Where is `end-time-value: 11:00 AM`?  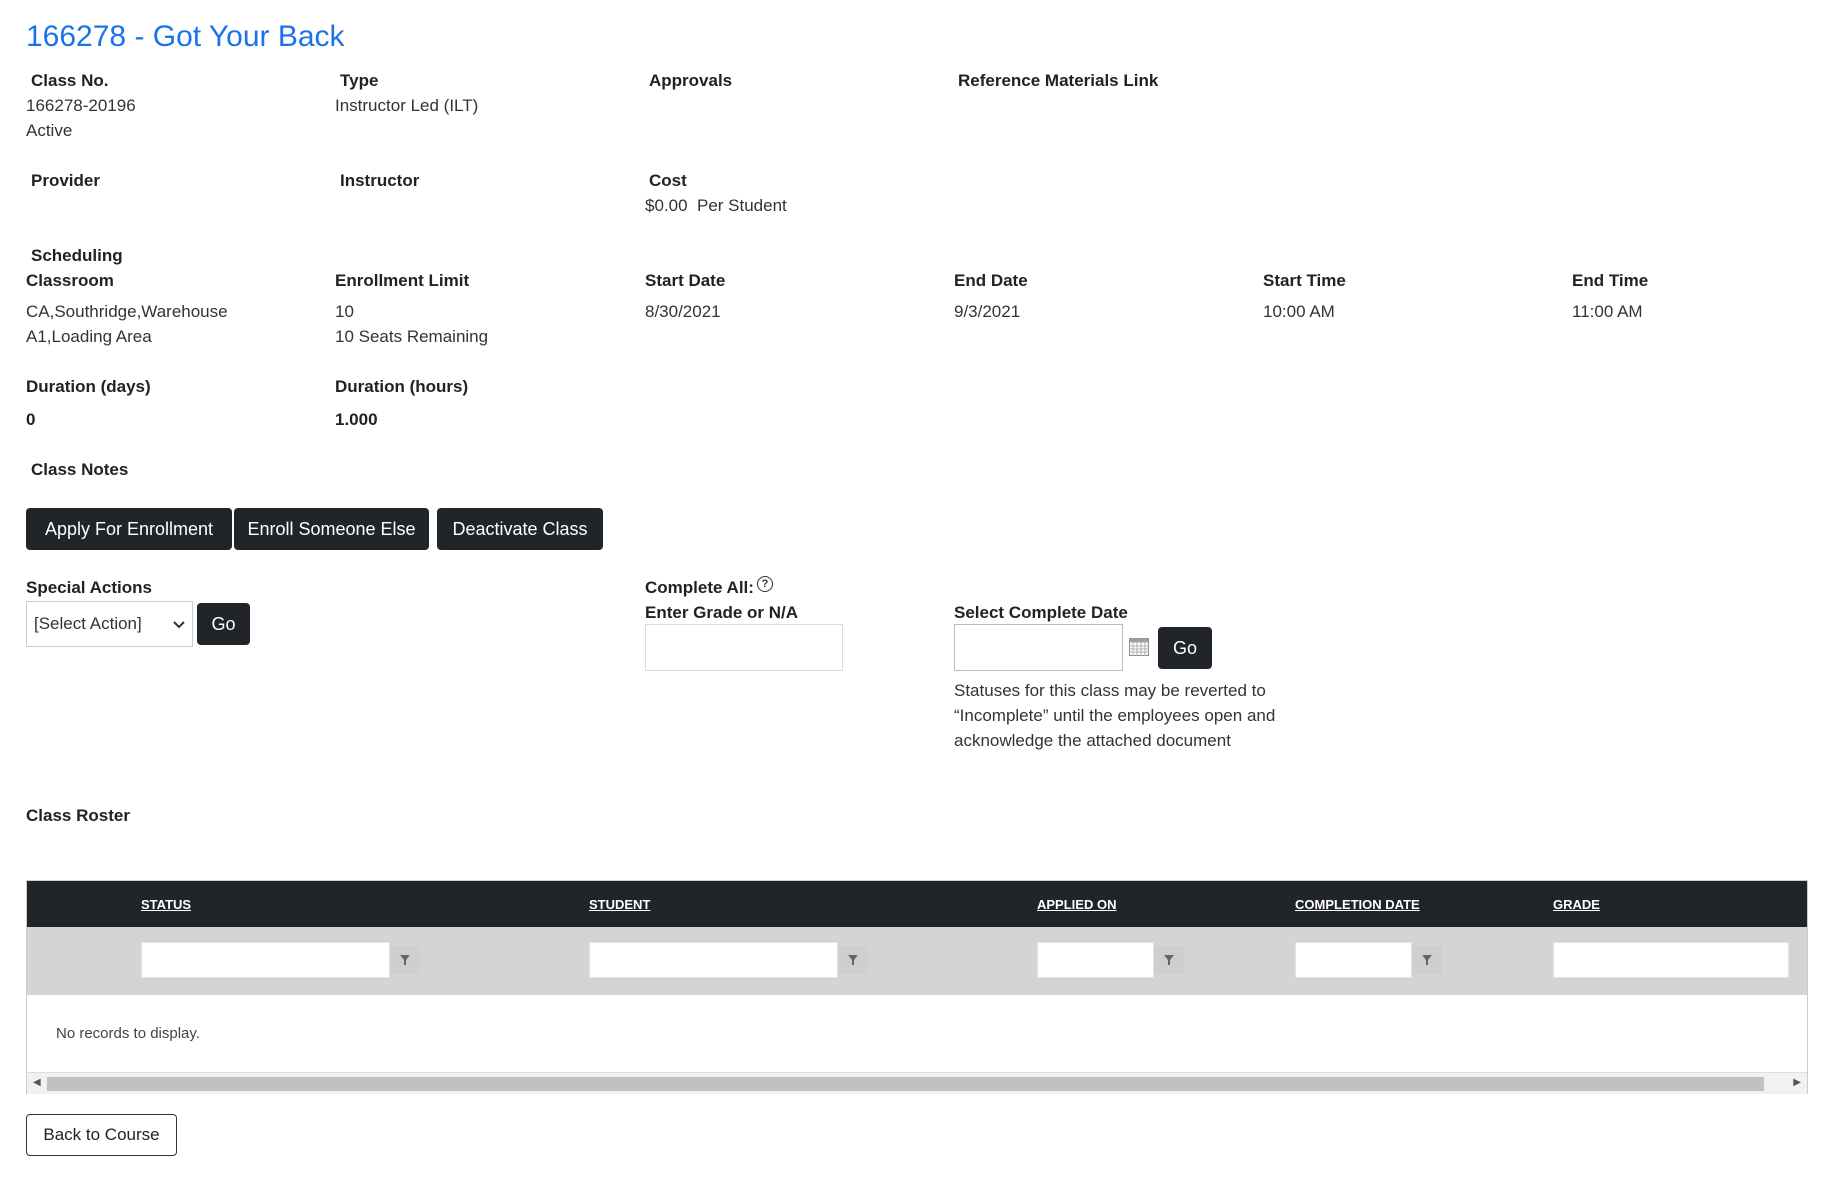
end-time-value: 11:00 AM is located at coordinates (1607, 311).